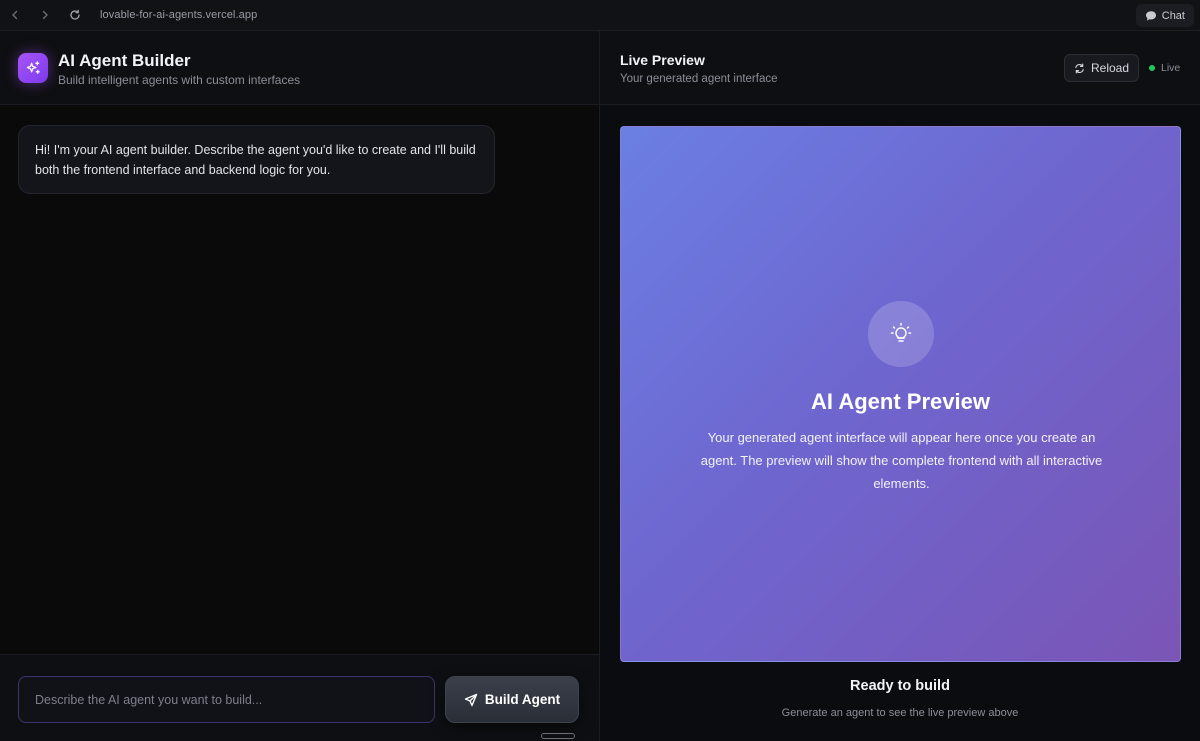 The width and height of the screenshot is (1200, 741). Describe the element at coordinates (1079, 68) in the screenshot. I see `reload-icon` at that location.